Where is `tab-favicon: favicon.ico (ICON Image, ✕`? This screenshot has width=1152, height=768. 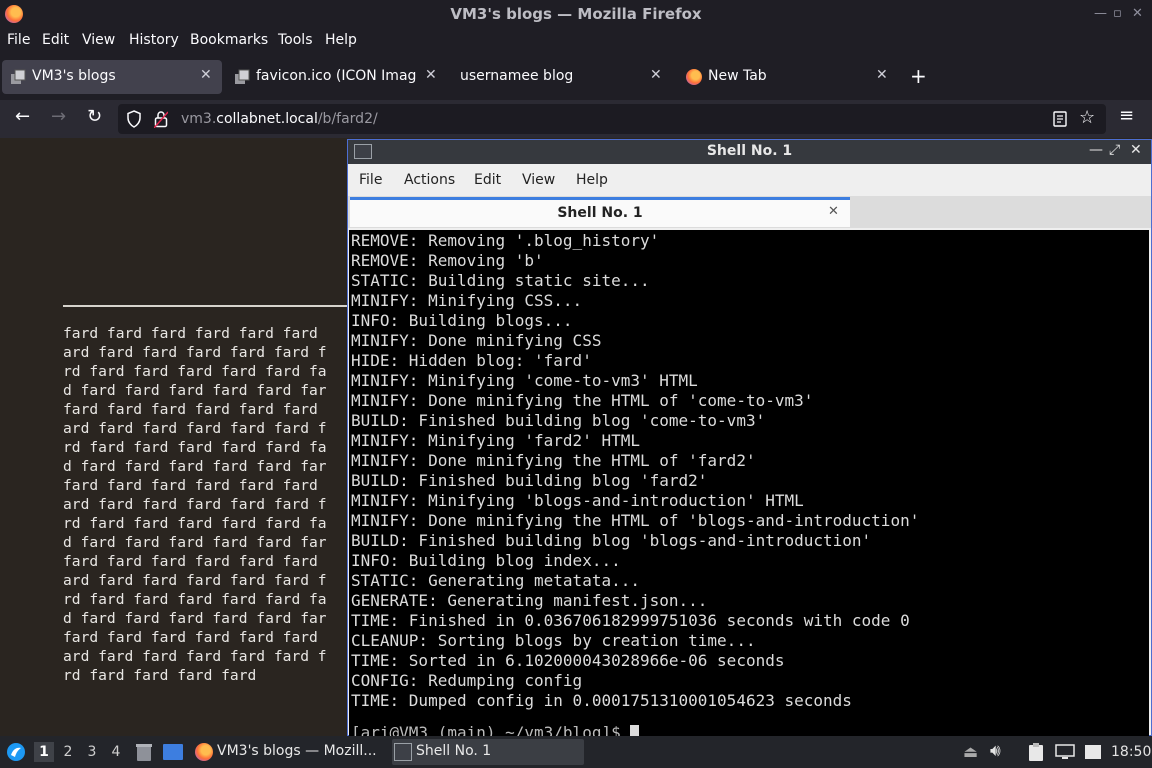 tab-favicon: favicon.ico (ICON Image, ✕ is located at coordinates (336, 77).